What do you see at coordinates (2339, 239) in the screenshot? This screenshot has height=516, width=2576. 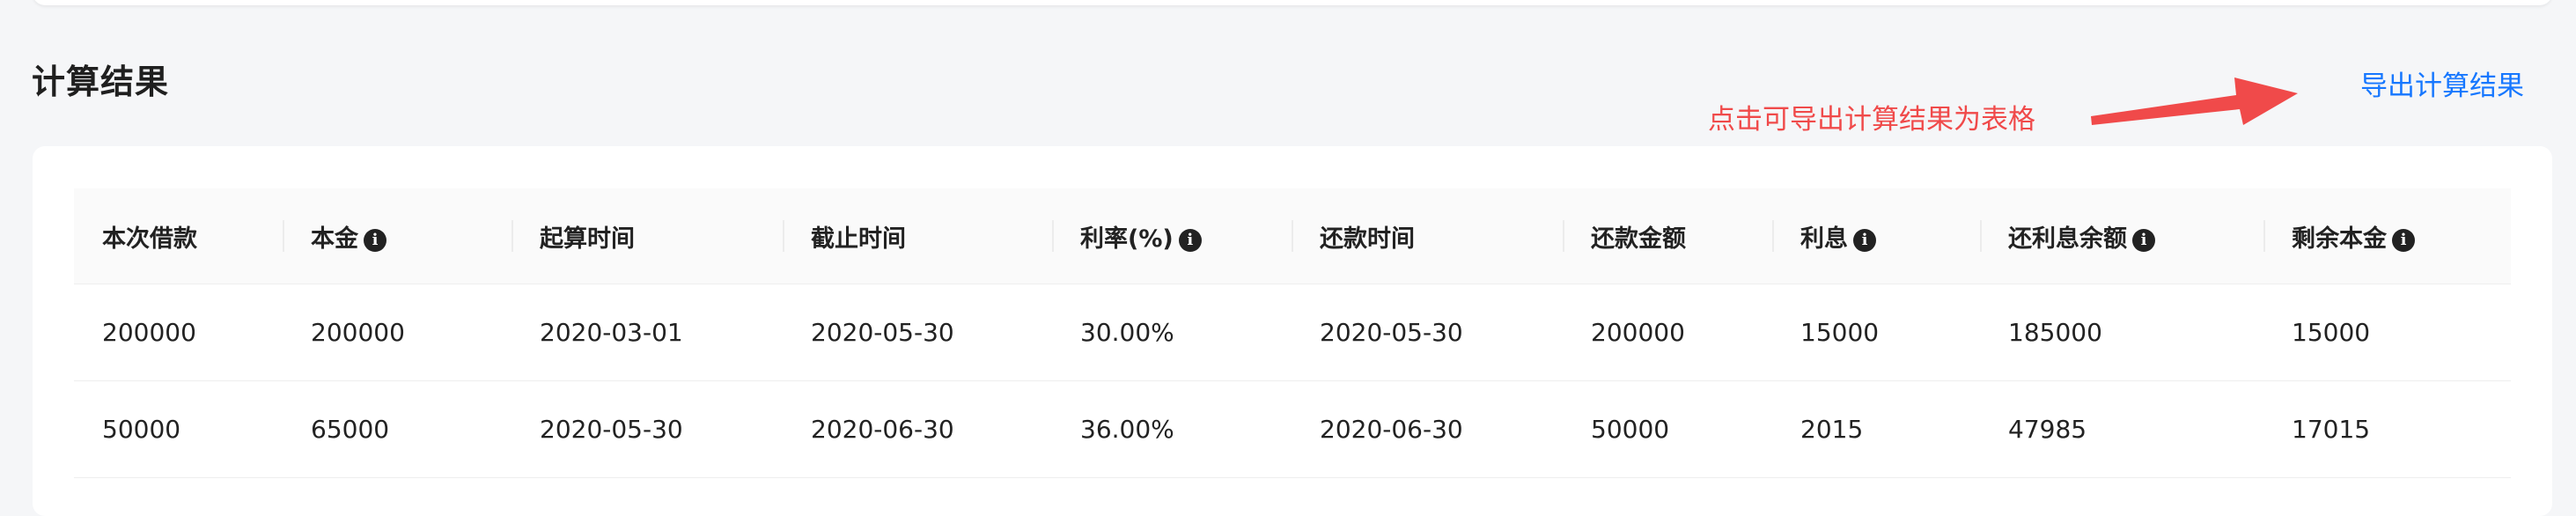 I see `column-header-label: 剩余本金` at bounding box center [2339, 239].